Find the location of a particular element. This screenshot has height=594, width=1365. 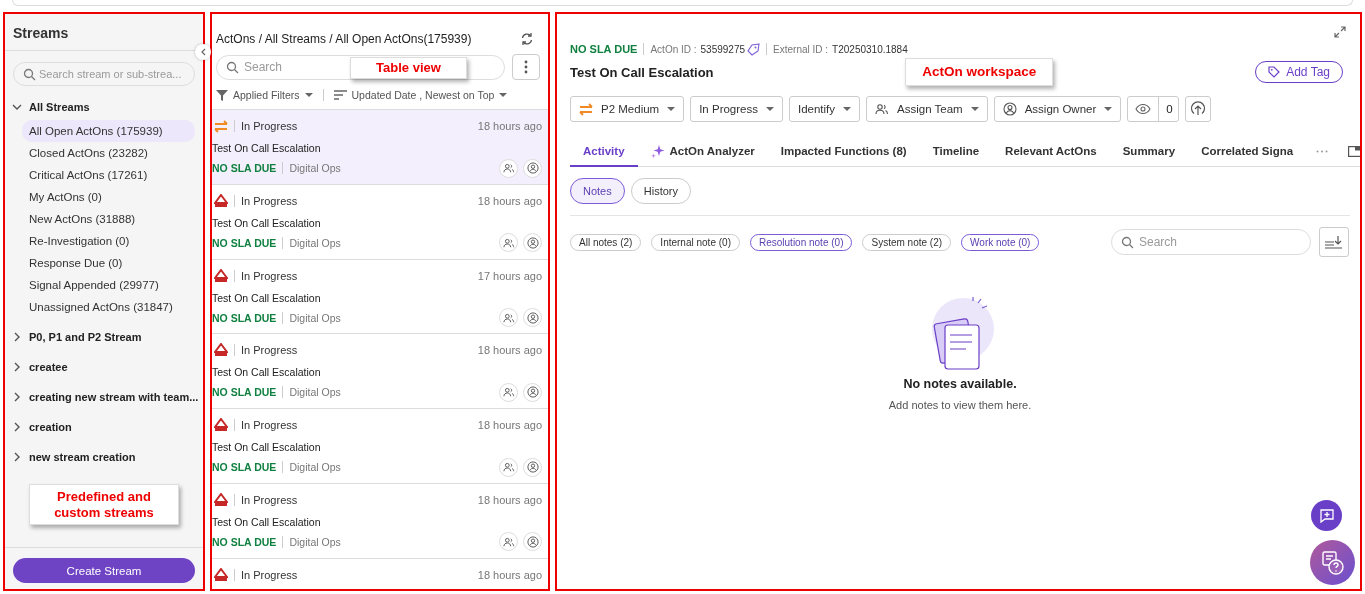

sort-down-icon is located at coordinates (1334, 242).